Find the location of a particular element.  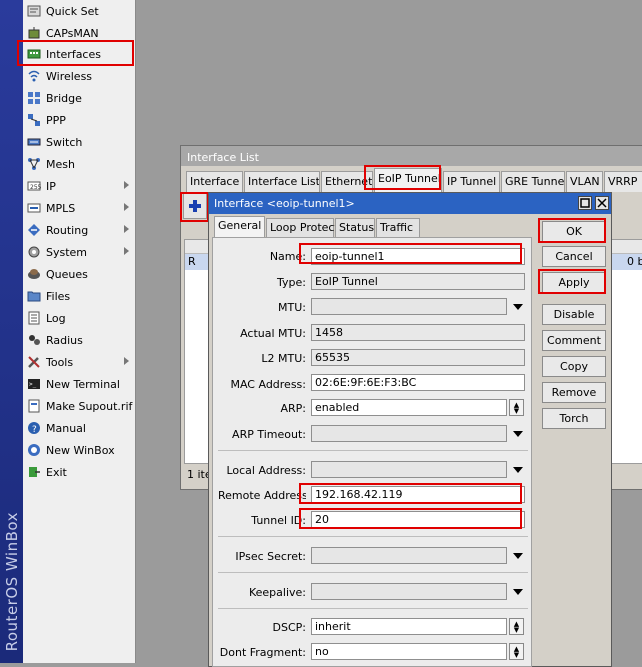

manual-icon: ? is located at coordinates (34, 428).